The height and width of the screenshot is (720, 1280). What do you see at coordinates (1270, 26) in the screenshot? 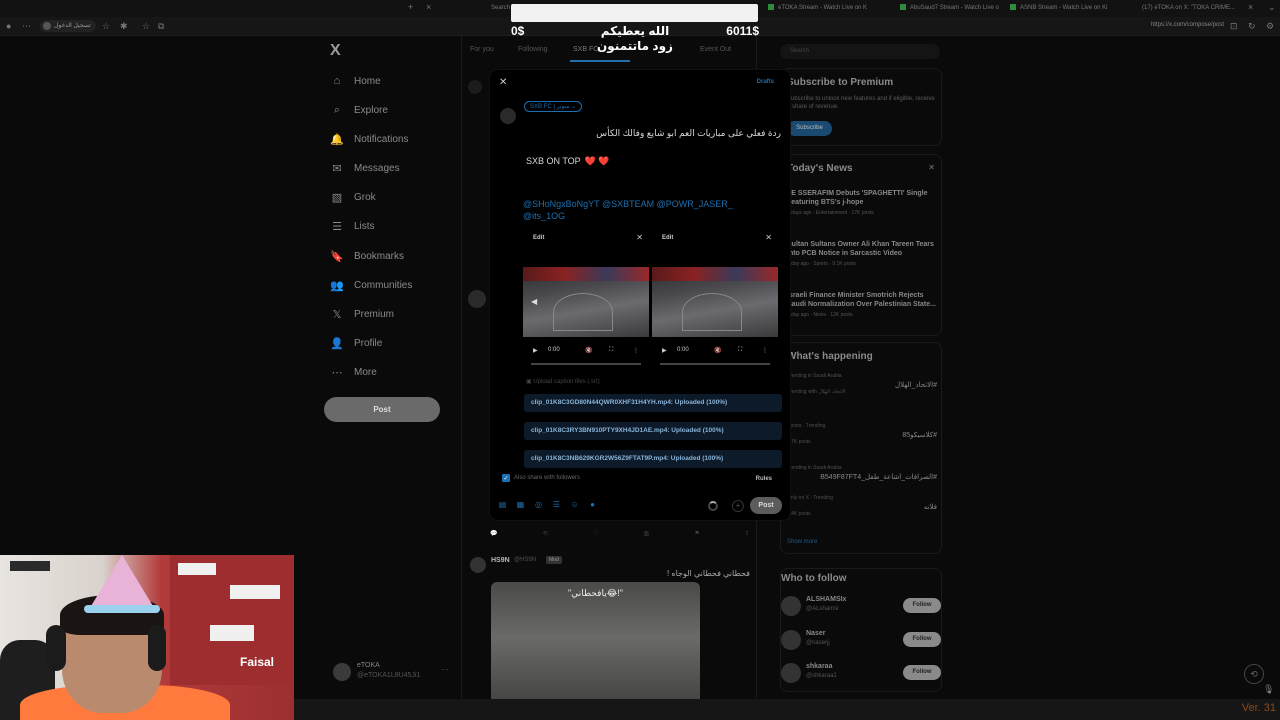
I see `settings-icon: ⚙` at bounding box center [1270, 26].